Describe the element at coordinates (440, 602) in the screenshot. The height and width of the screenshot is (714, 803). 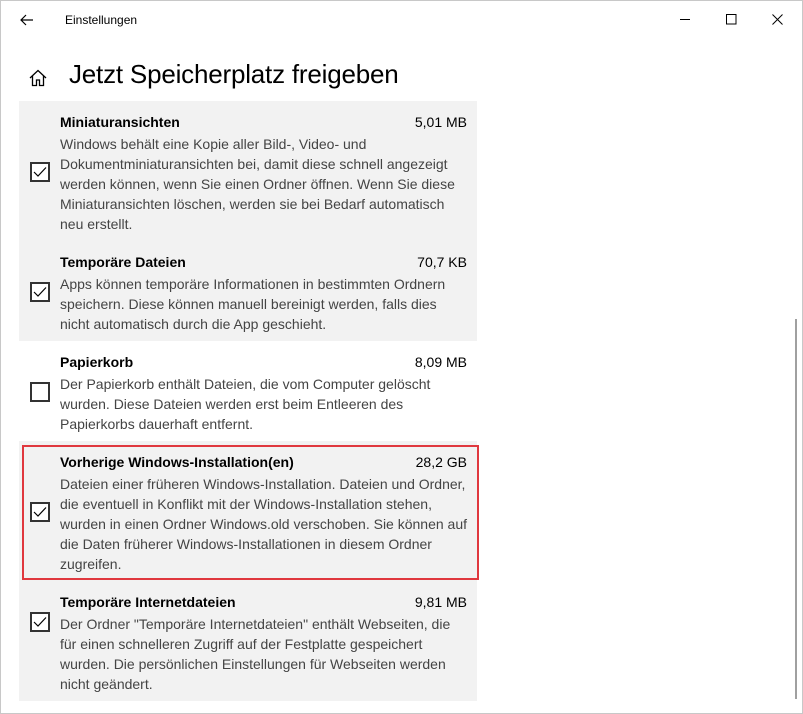
I see `item-size: 9,81 MB` at that location.